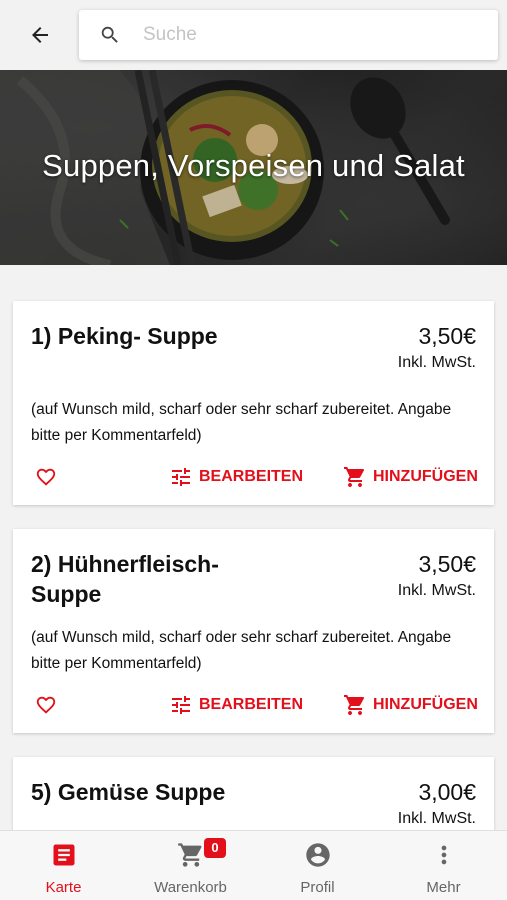  What do you see at coordinates (443, 855) in the screenshot?
I see `more-vert-icon` at bounding box center [443, 855].